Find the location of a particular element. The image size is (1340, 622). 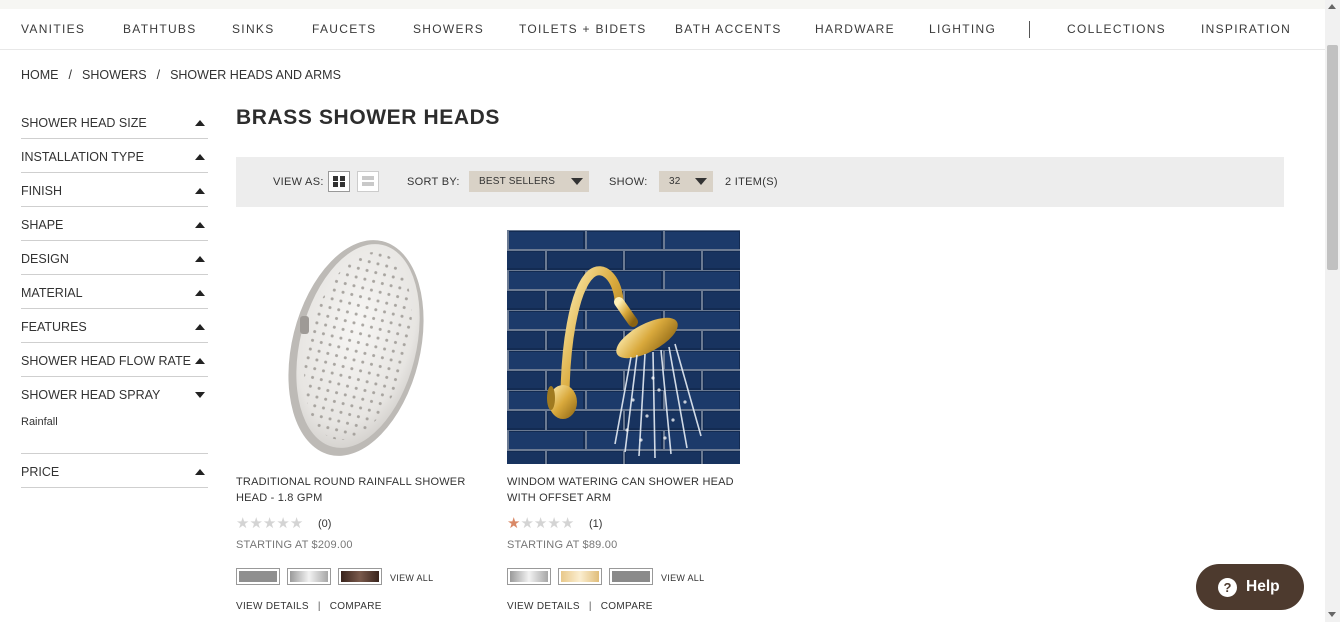

filter-shower-head-spray: SHOWER HEAD SPRAY is located at coordinates (114, 394).